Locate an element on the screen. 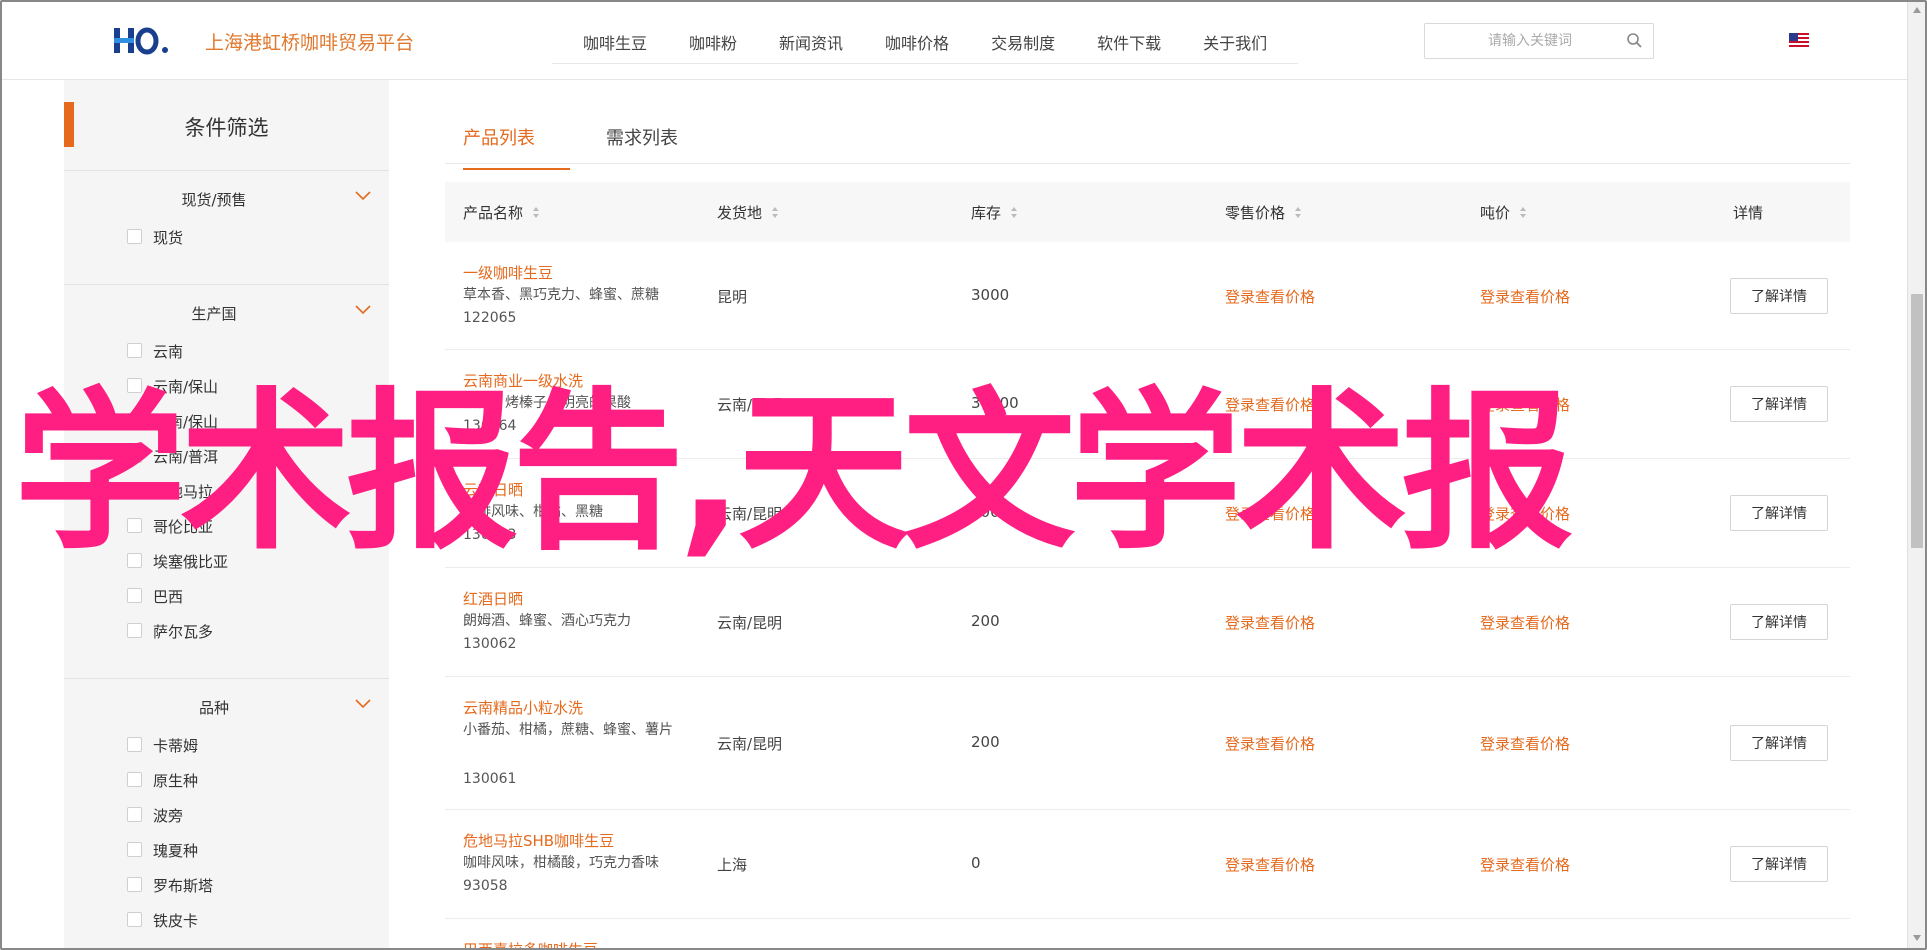 Image resolution: width=1927 pixels, height=950 pixels. product-name-link: 巴西喜拉多咖啡生豆 is located at coordinates (530, 943).